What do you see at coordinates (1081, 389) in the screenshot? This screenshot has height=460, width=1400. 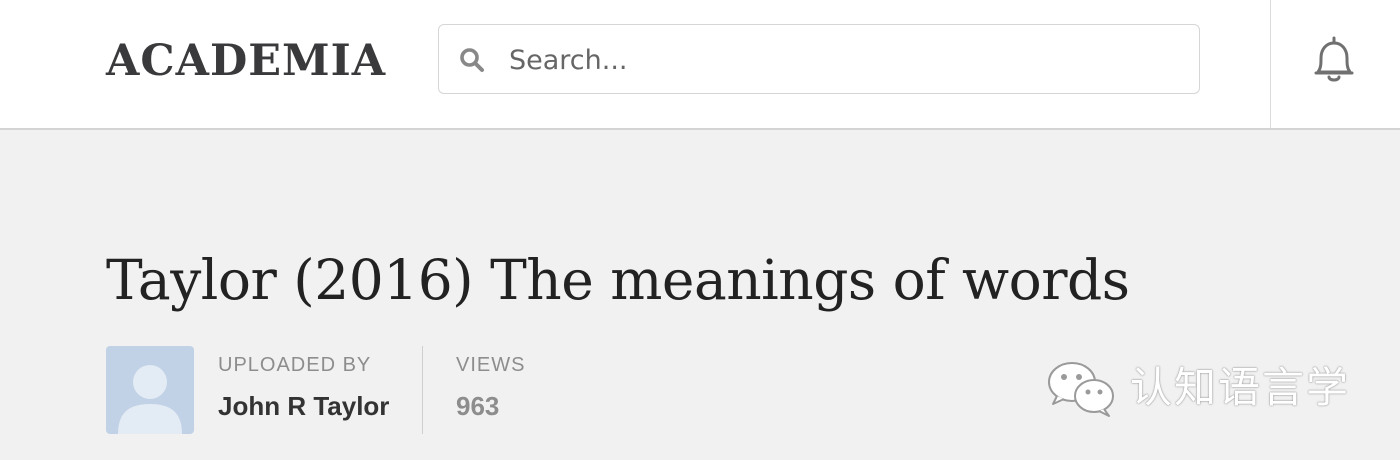 I see `wechat-icon` at bounding box center [1081, 389].